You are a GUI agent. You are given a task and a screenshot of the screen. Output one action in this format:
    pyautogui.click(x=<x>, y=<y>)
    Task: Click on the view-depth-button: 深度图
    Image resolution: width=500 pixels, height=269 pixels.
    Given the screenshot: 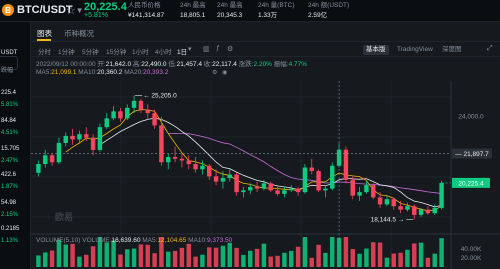 What is the action you would take?
    pyautogui.click(x=452, y=50)
    